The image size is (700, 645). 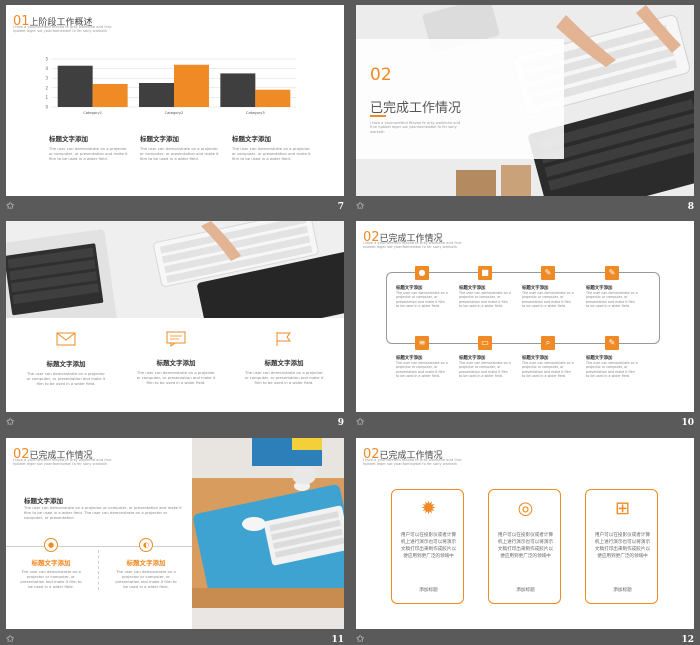 What do you see at coordinates (337, 640) in the screenshot?
I see `slide-number: 11` at bounding box center [337, 640].